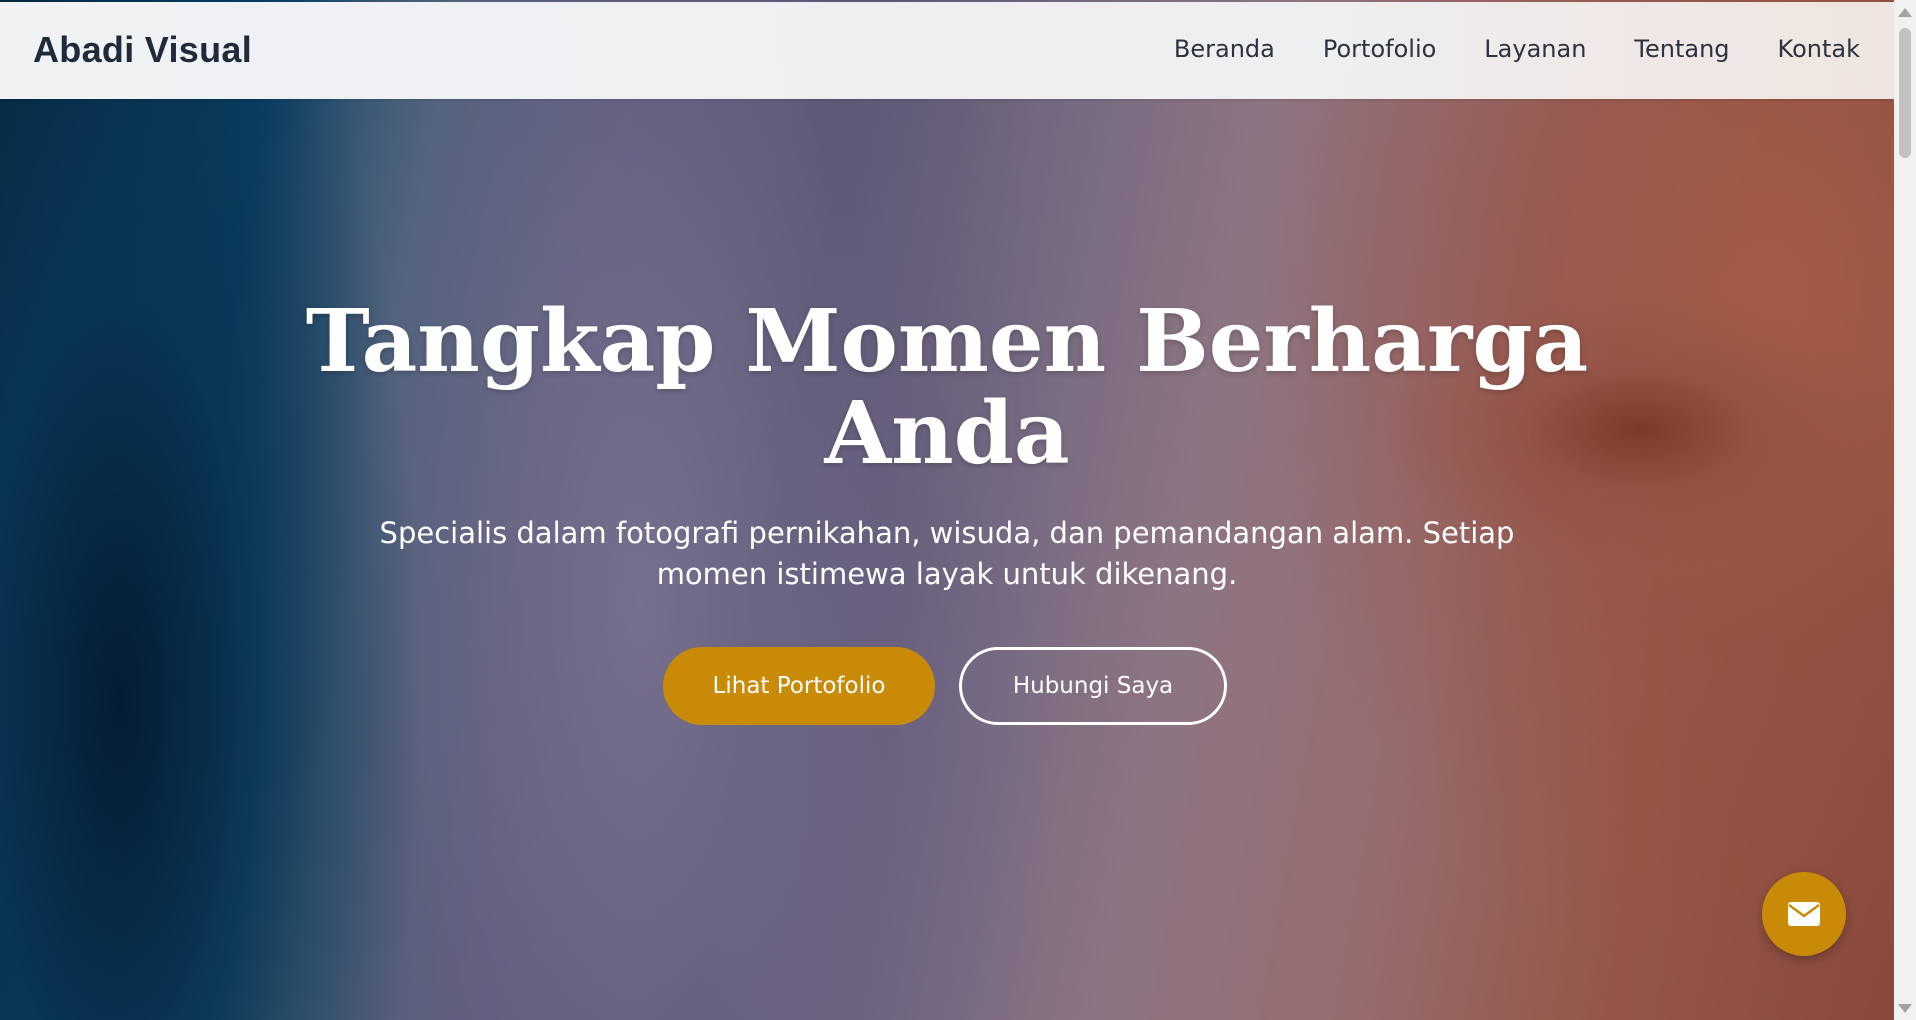 The image size is (1916, 1020). Describe the element at coordinates (1905, 93) in the screenshot. I see `scrollbar-thumb` at that location.